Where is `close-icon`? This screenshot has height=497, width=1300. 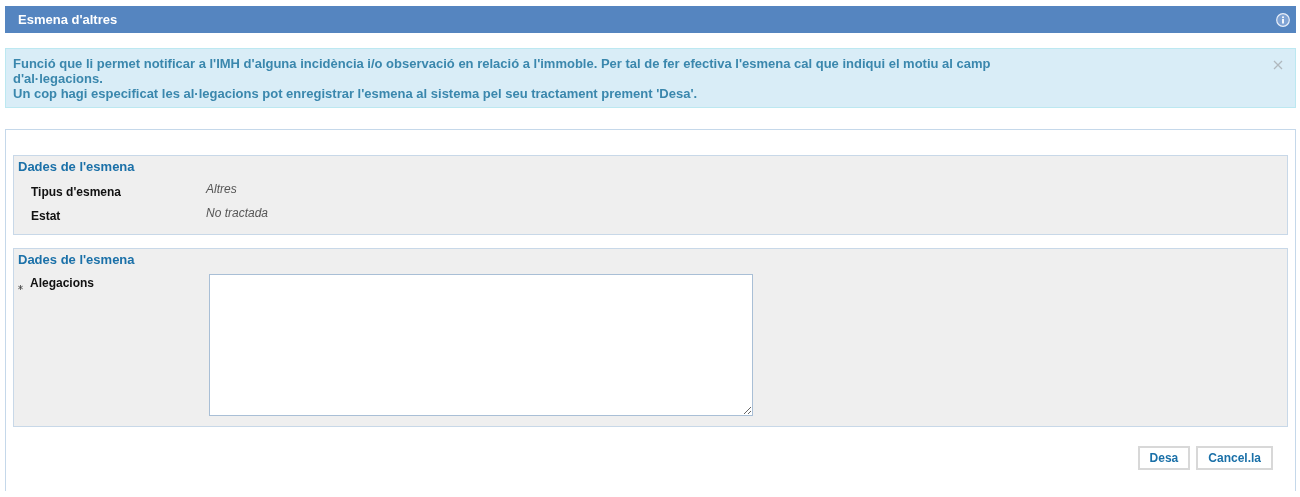
close-icon is located at coordinates (1278, 65).